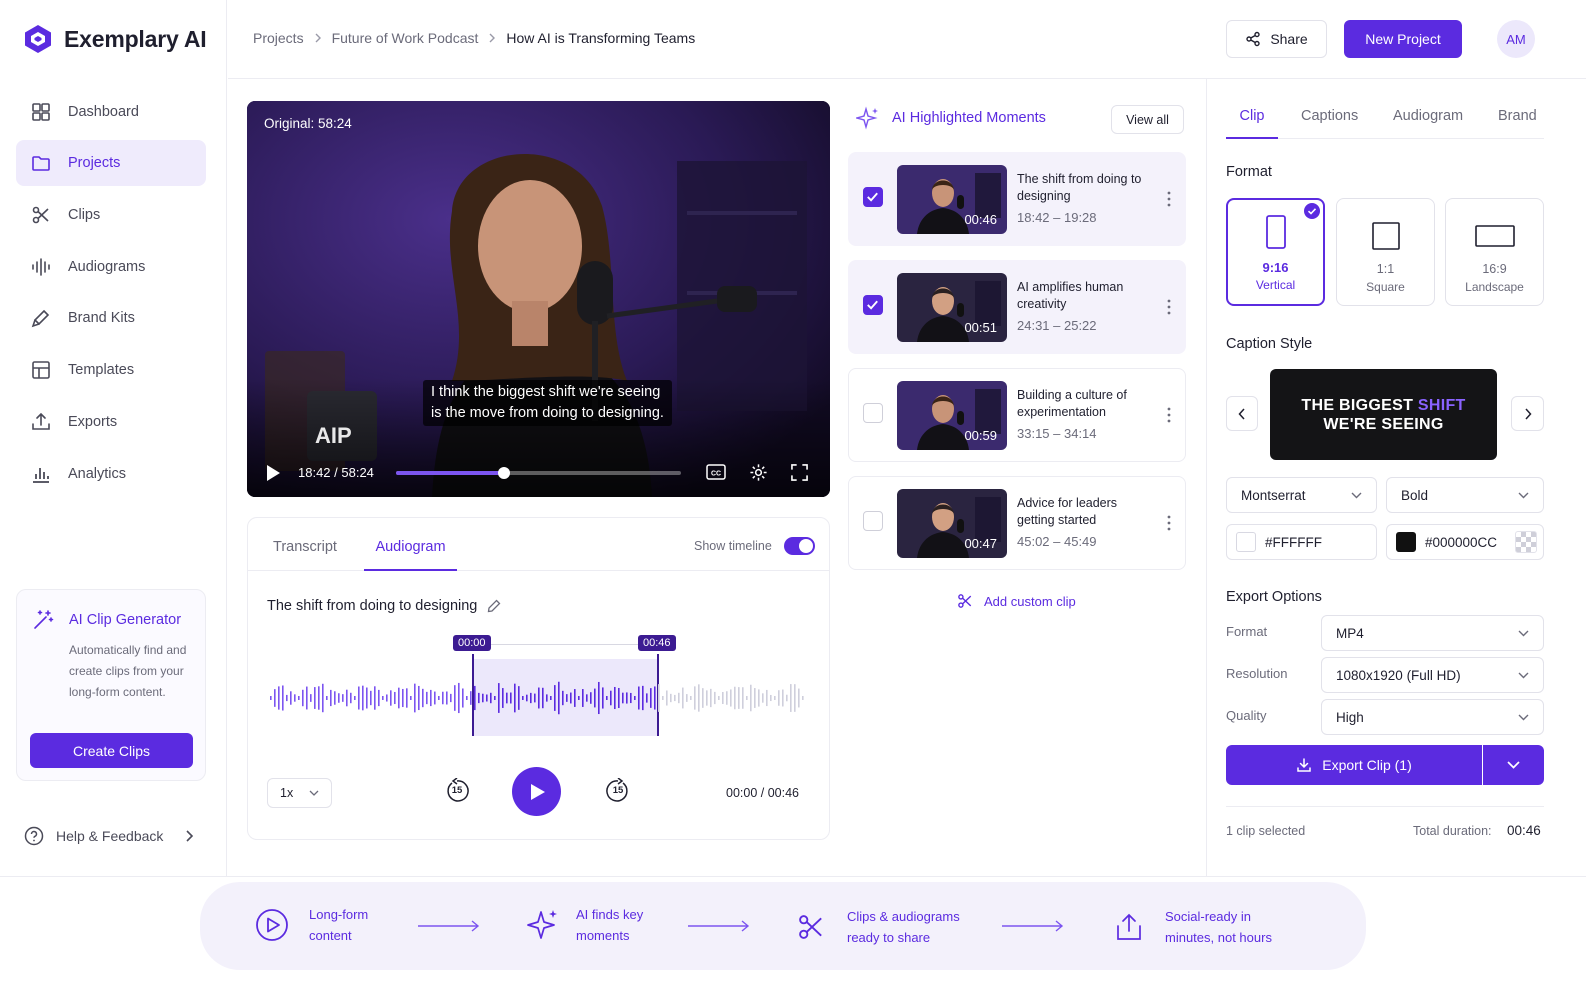  I want to click on folder-icon, so click(41, 163).